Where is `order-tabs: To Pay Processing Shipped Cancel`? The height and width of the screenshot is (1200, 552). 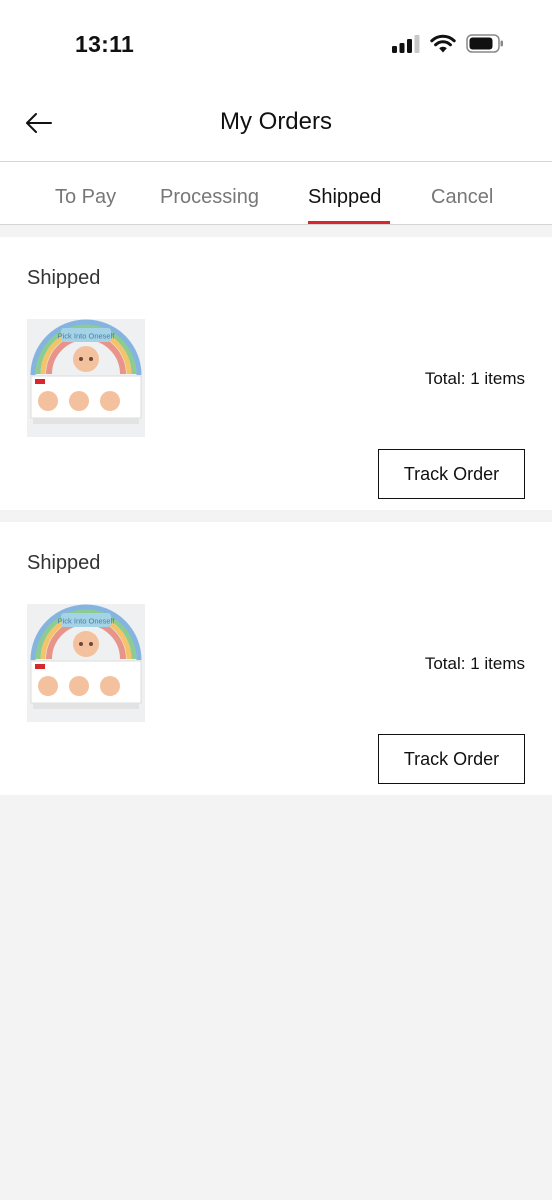
order-tabs: To Pay Processing Shipped Cancel is located at coordinates (276, 193).